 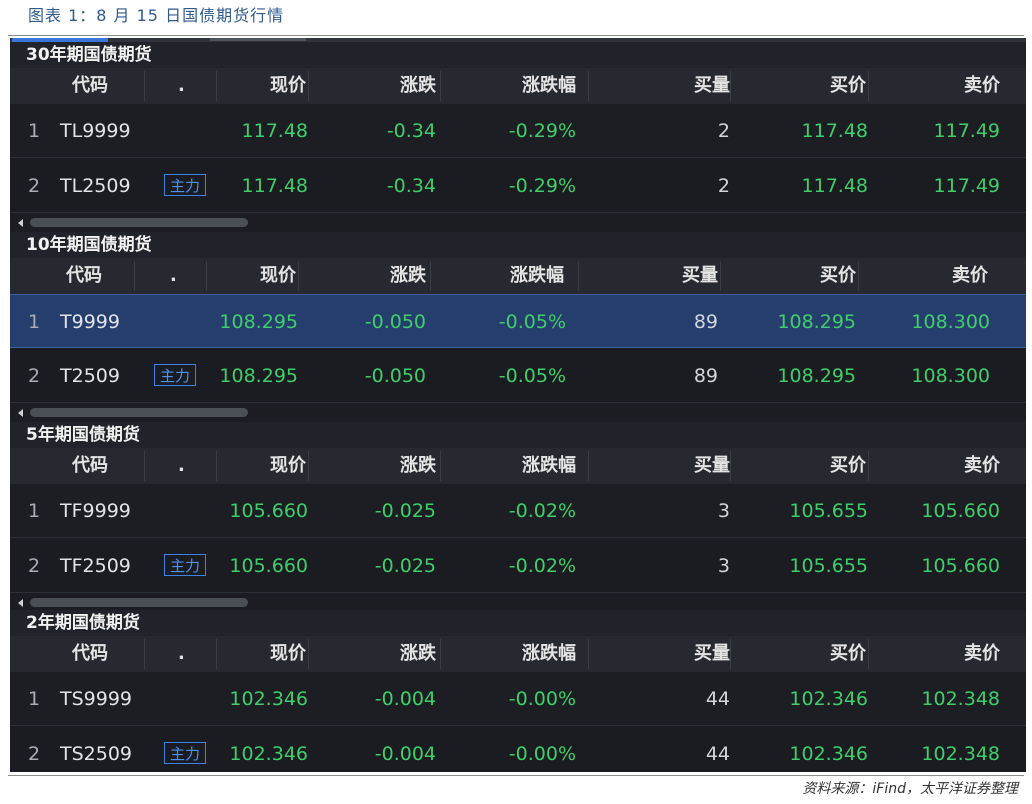 I want to click on last-price: 105.660, so click(x=268, y=566).